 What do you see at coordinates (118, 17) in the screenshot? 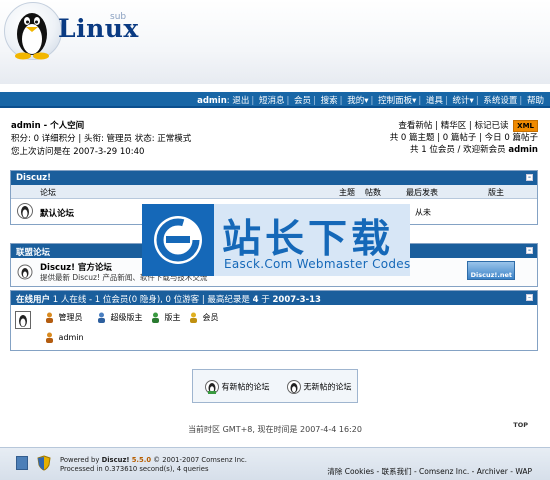
I see `logo-sub: sub` at bounding box center [118, 17].